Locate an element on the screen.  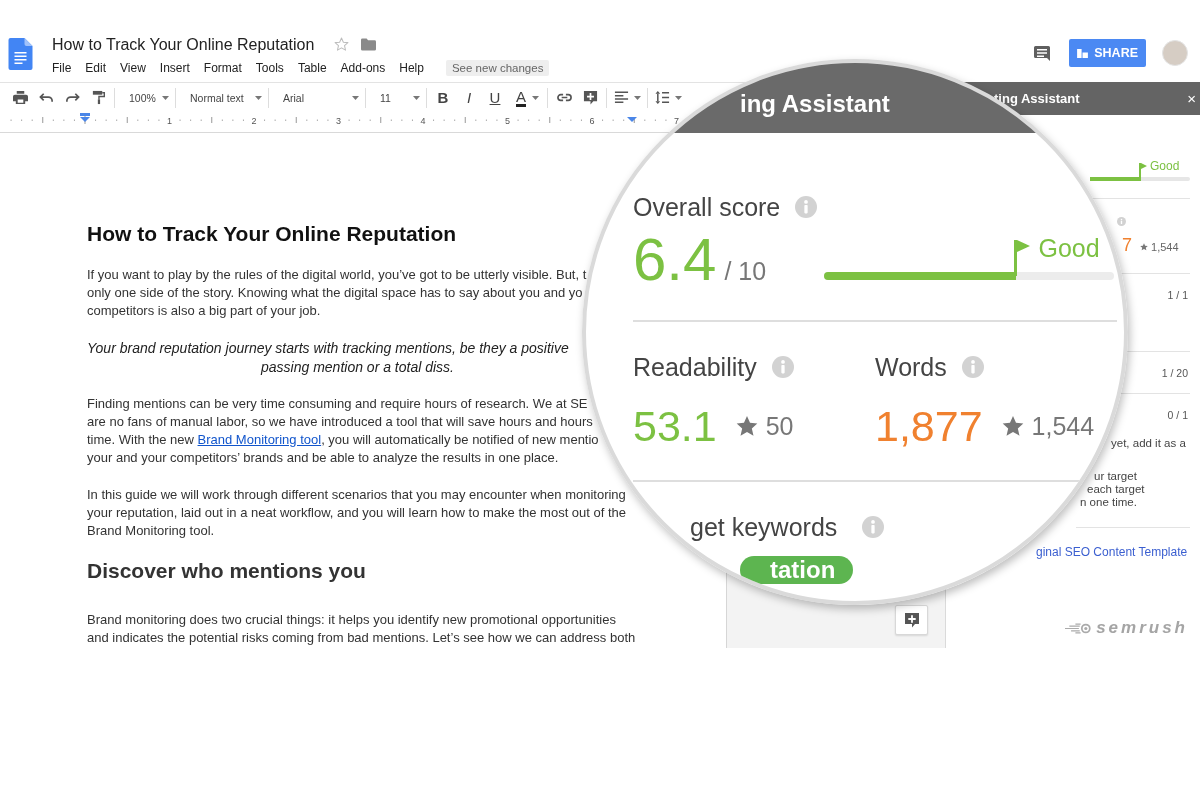
metric-value: 53.1 is located at coordinates (675, 426).